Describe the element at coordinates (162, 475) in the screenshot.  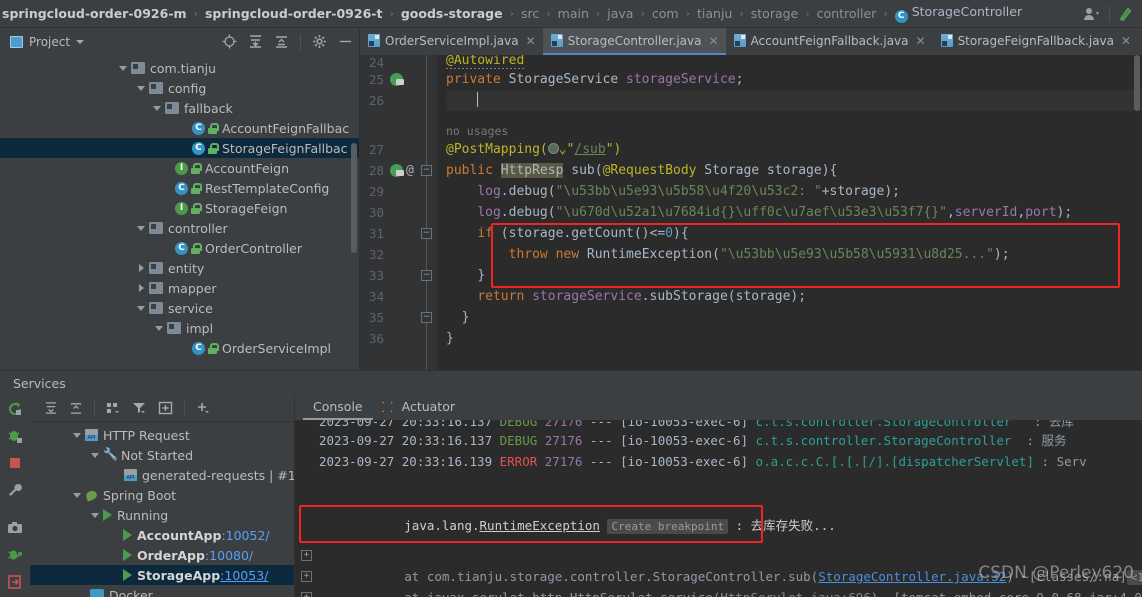
I see `service-node-generated-requests: generated-requests | #188` at that location.